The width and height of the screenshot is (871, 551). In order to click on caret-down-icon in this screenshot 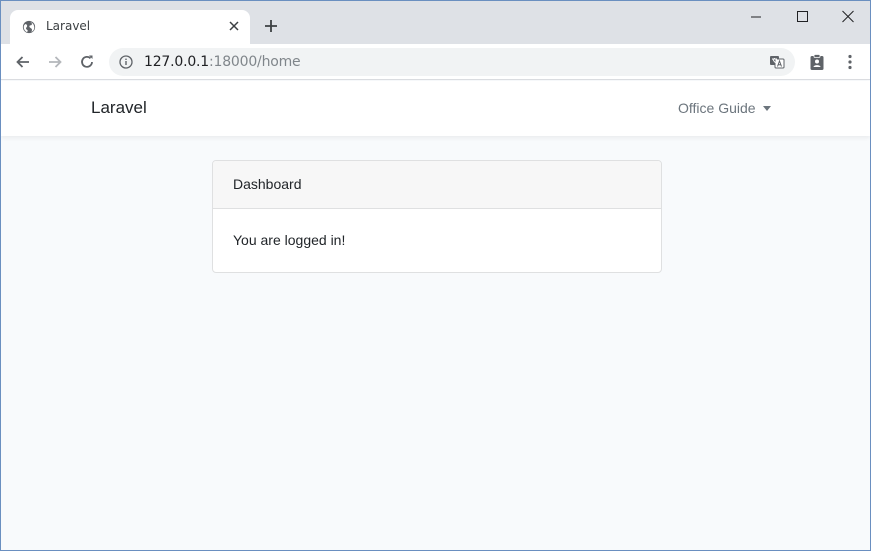, I will do `click(766, 108)`.